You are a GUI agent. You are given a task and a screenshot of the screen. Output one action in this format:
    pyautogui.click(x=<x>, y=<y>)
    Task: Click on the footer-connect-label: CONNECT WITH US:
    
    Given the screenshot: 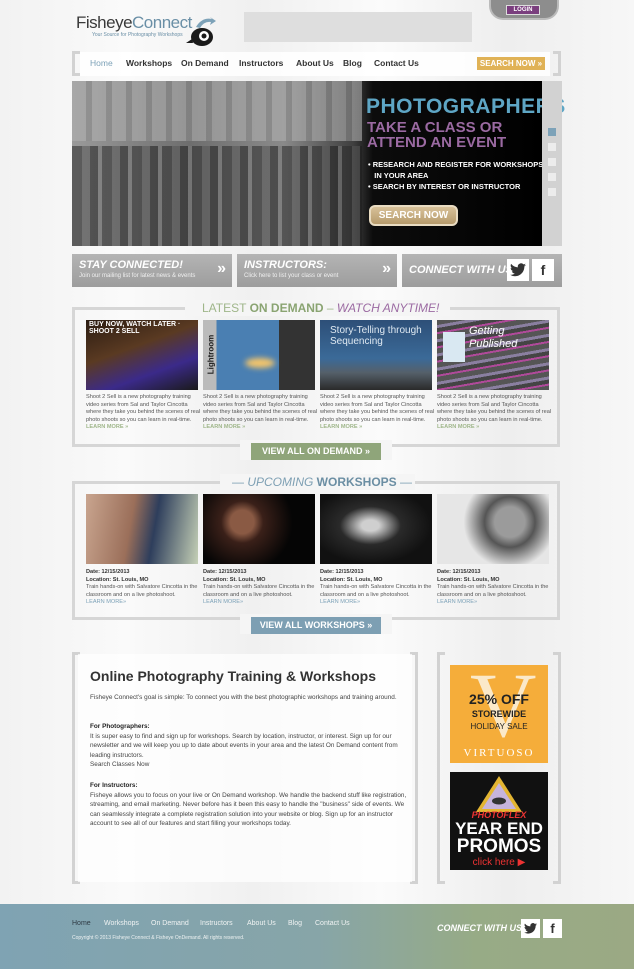 What is the action you would take?
    pyautogui.click(x=481, y=928)
    